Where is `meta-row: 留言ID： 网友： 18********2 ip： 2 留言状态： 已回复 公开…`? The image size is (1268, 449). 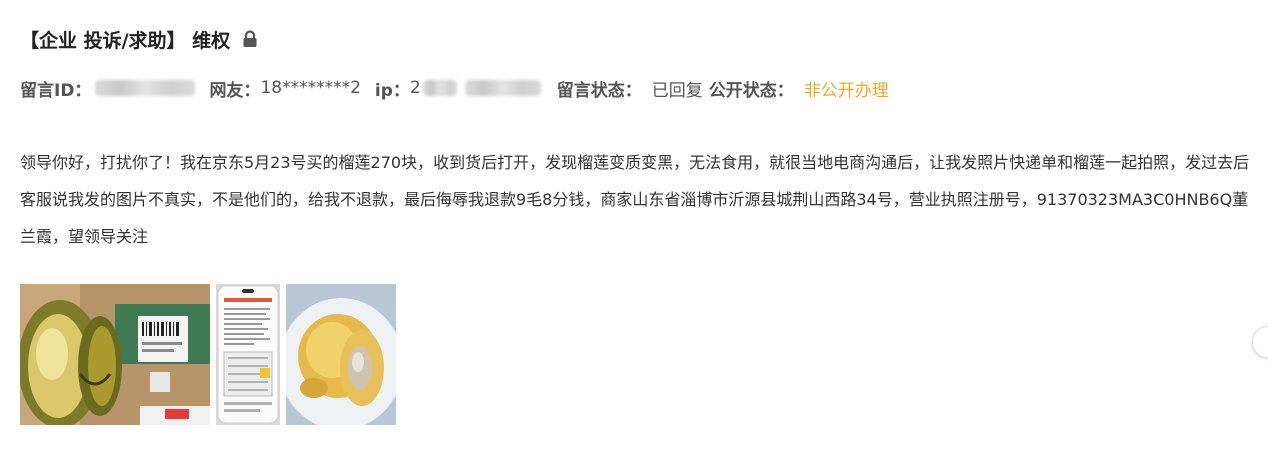 meta-row: 留言ID： 网友： 18********2 ip： 2 留言状态： 已回复 公开… is located at coordinates (454, 88).